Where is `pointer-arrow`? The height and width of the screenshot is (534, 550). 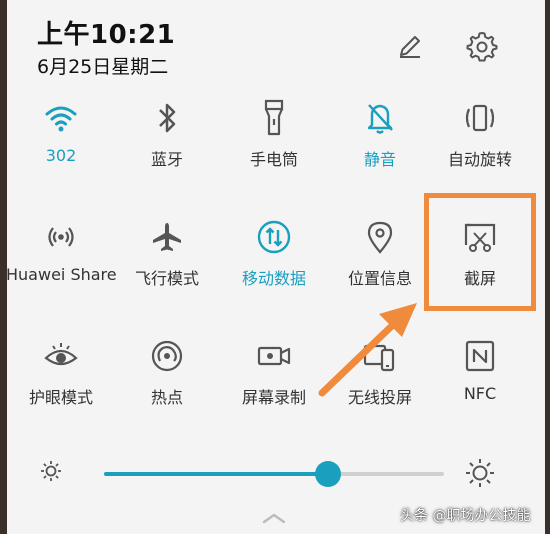 pointer-arrow is located at coordinates (367, 350).